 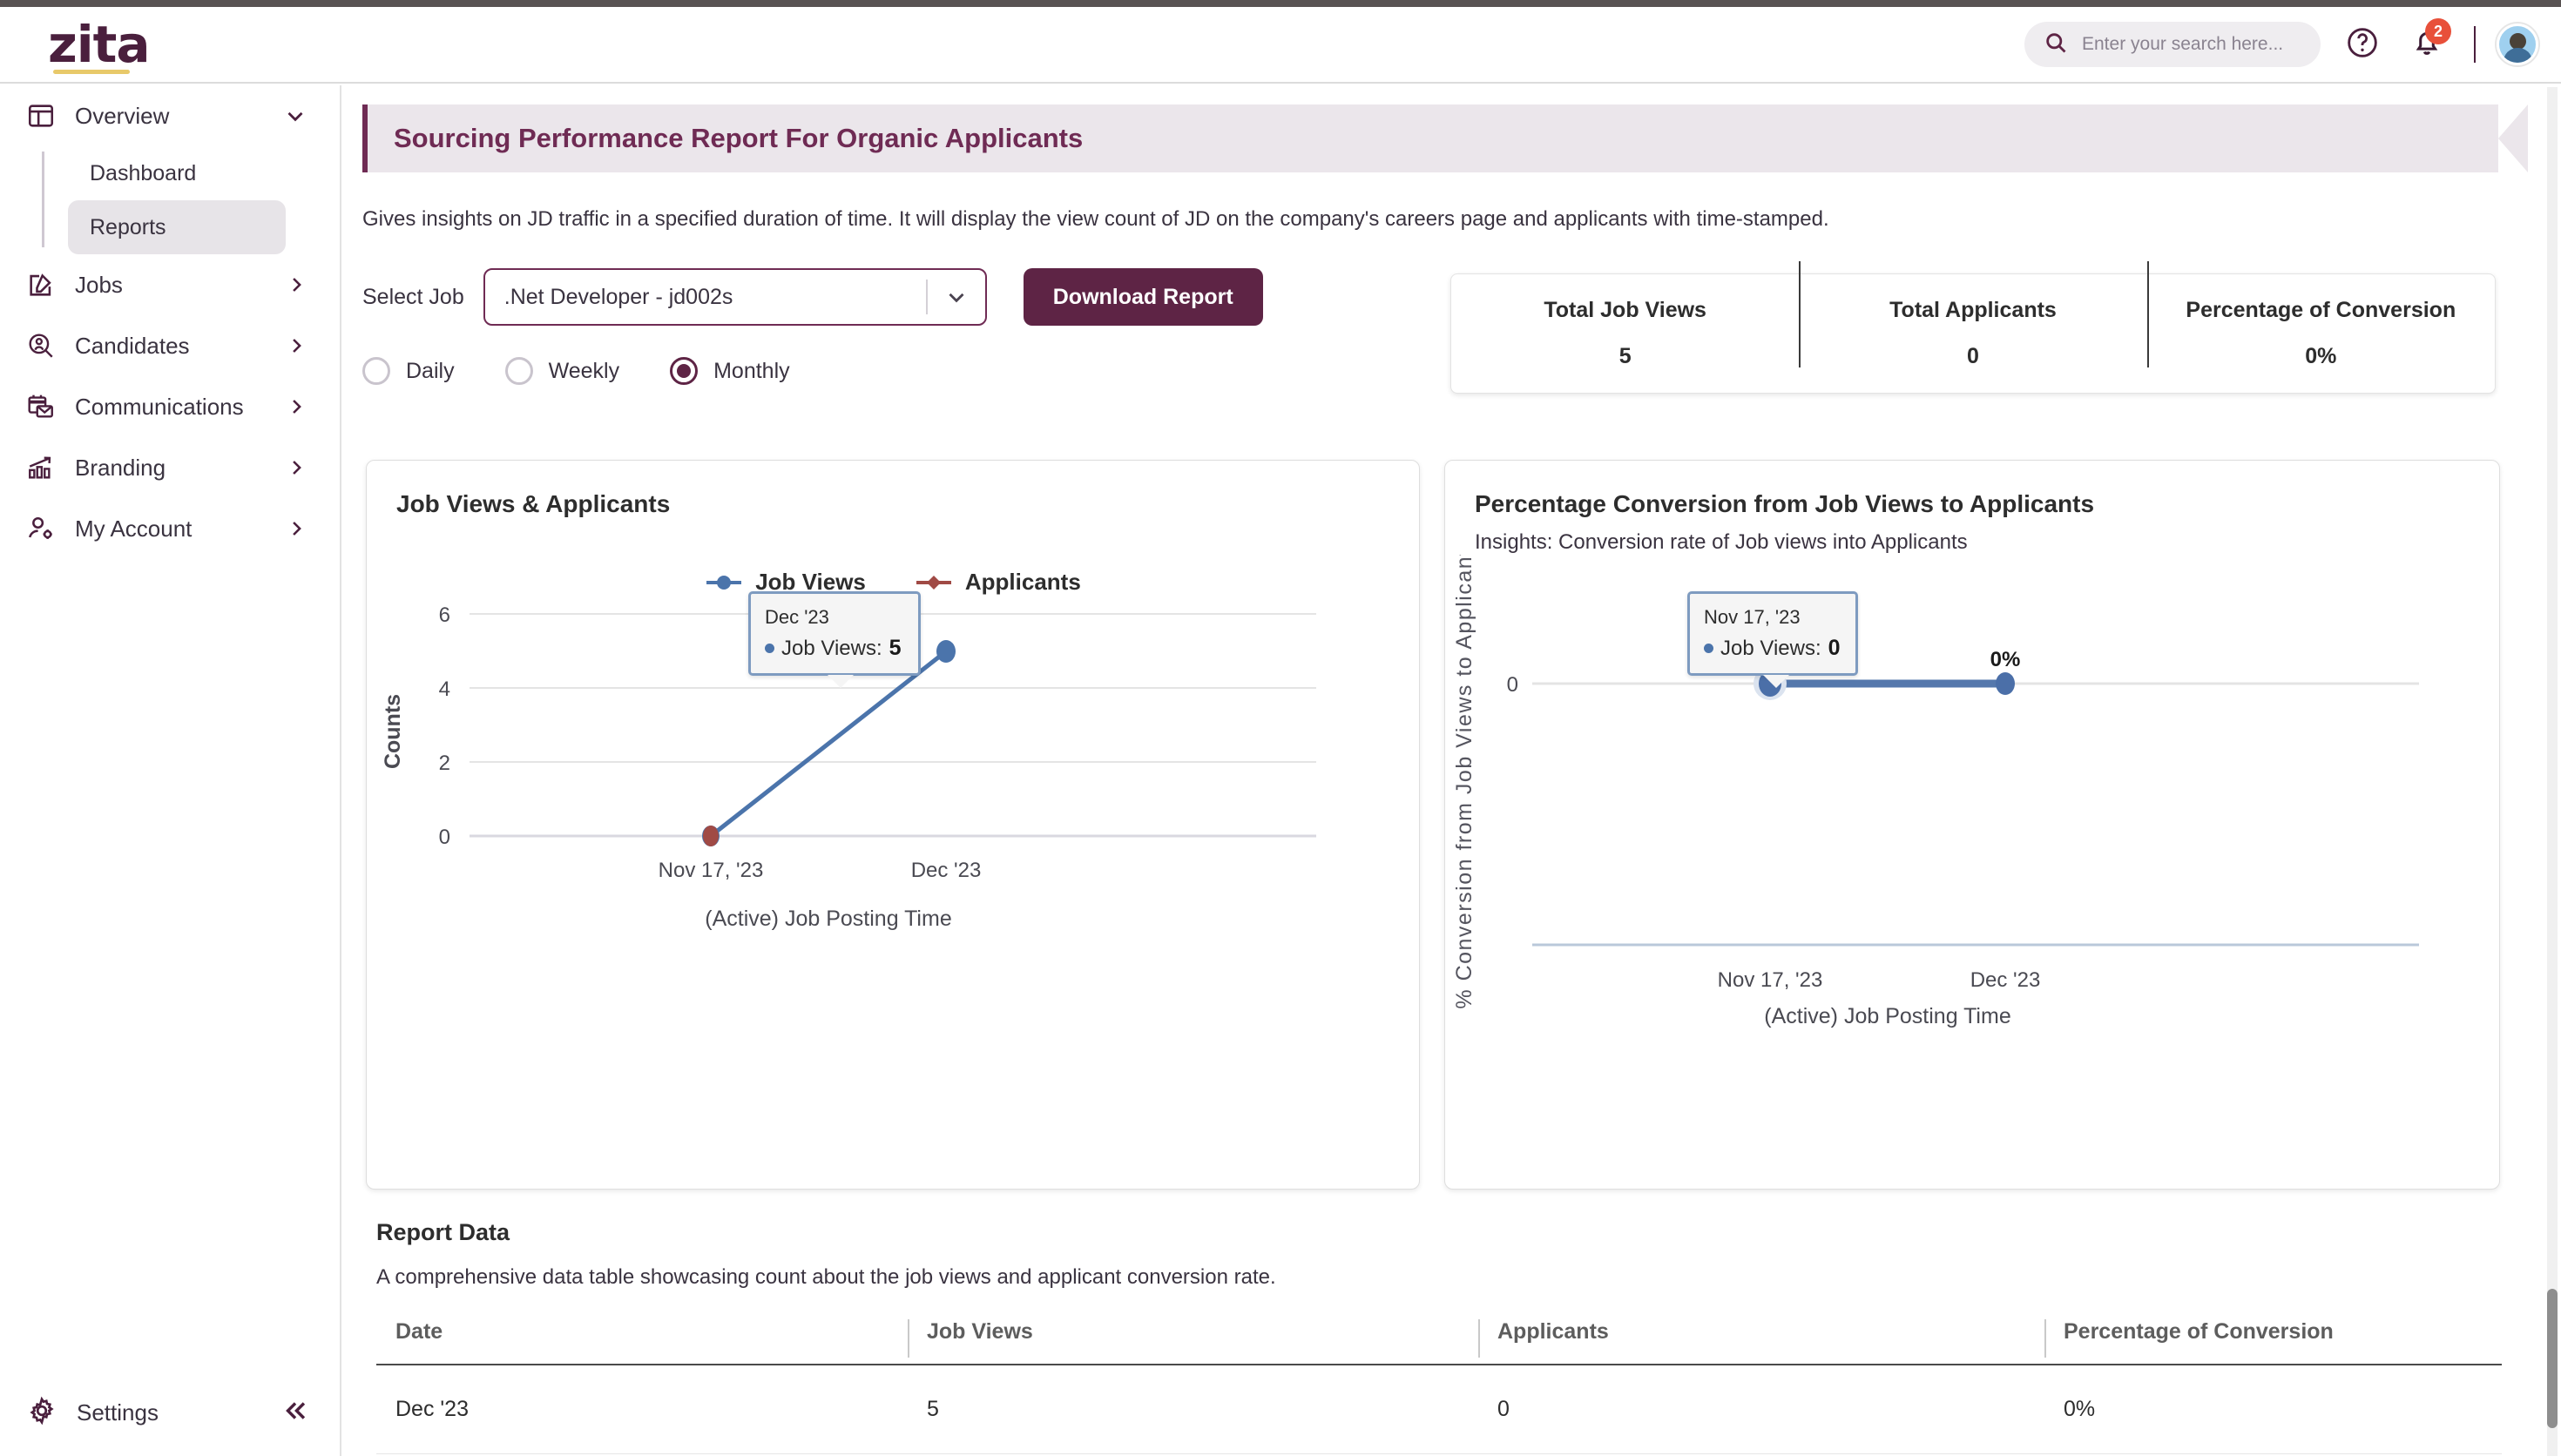 What do you see at coordinates (170, 467) in the screenshot?
I see `sidebar-item-branding: Branding` at bounding box center [170, 467].